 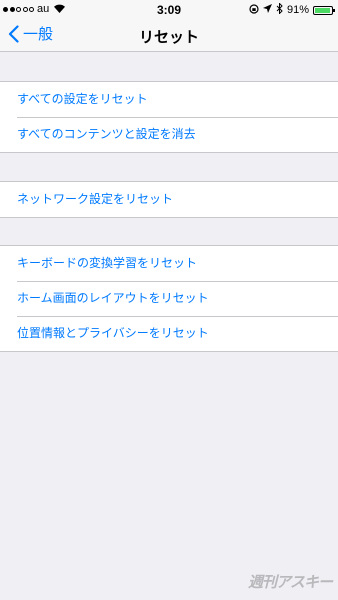 I want to click on lock-rotation-icon, so click(x=254, y=10).